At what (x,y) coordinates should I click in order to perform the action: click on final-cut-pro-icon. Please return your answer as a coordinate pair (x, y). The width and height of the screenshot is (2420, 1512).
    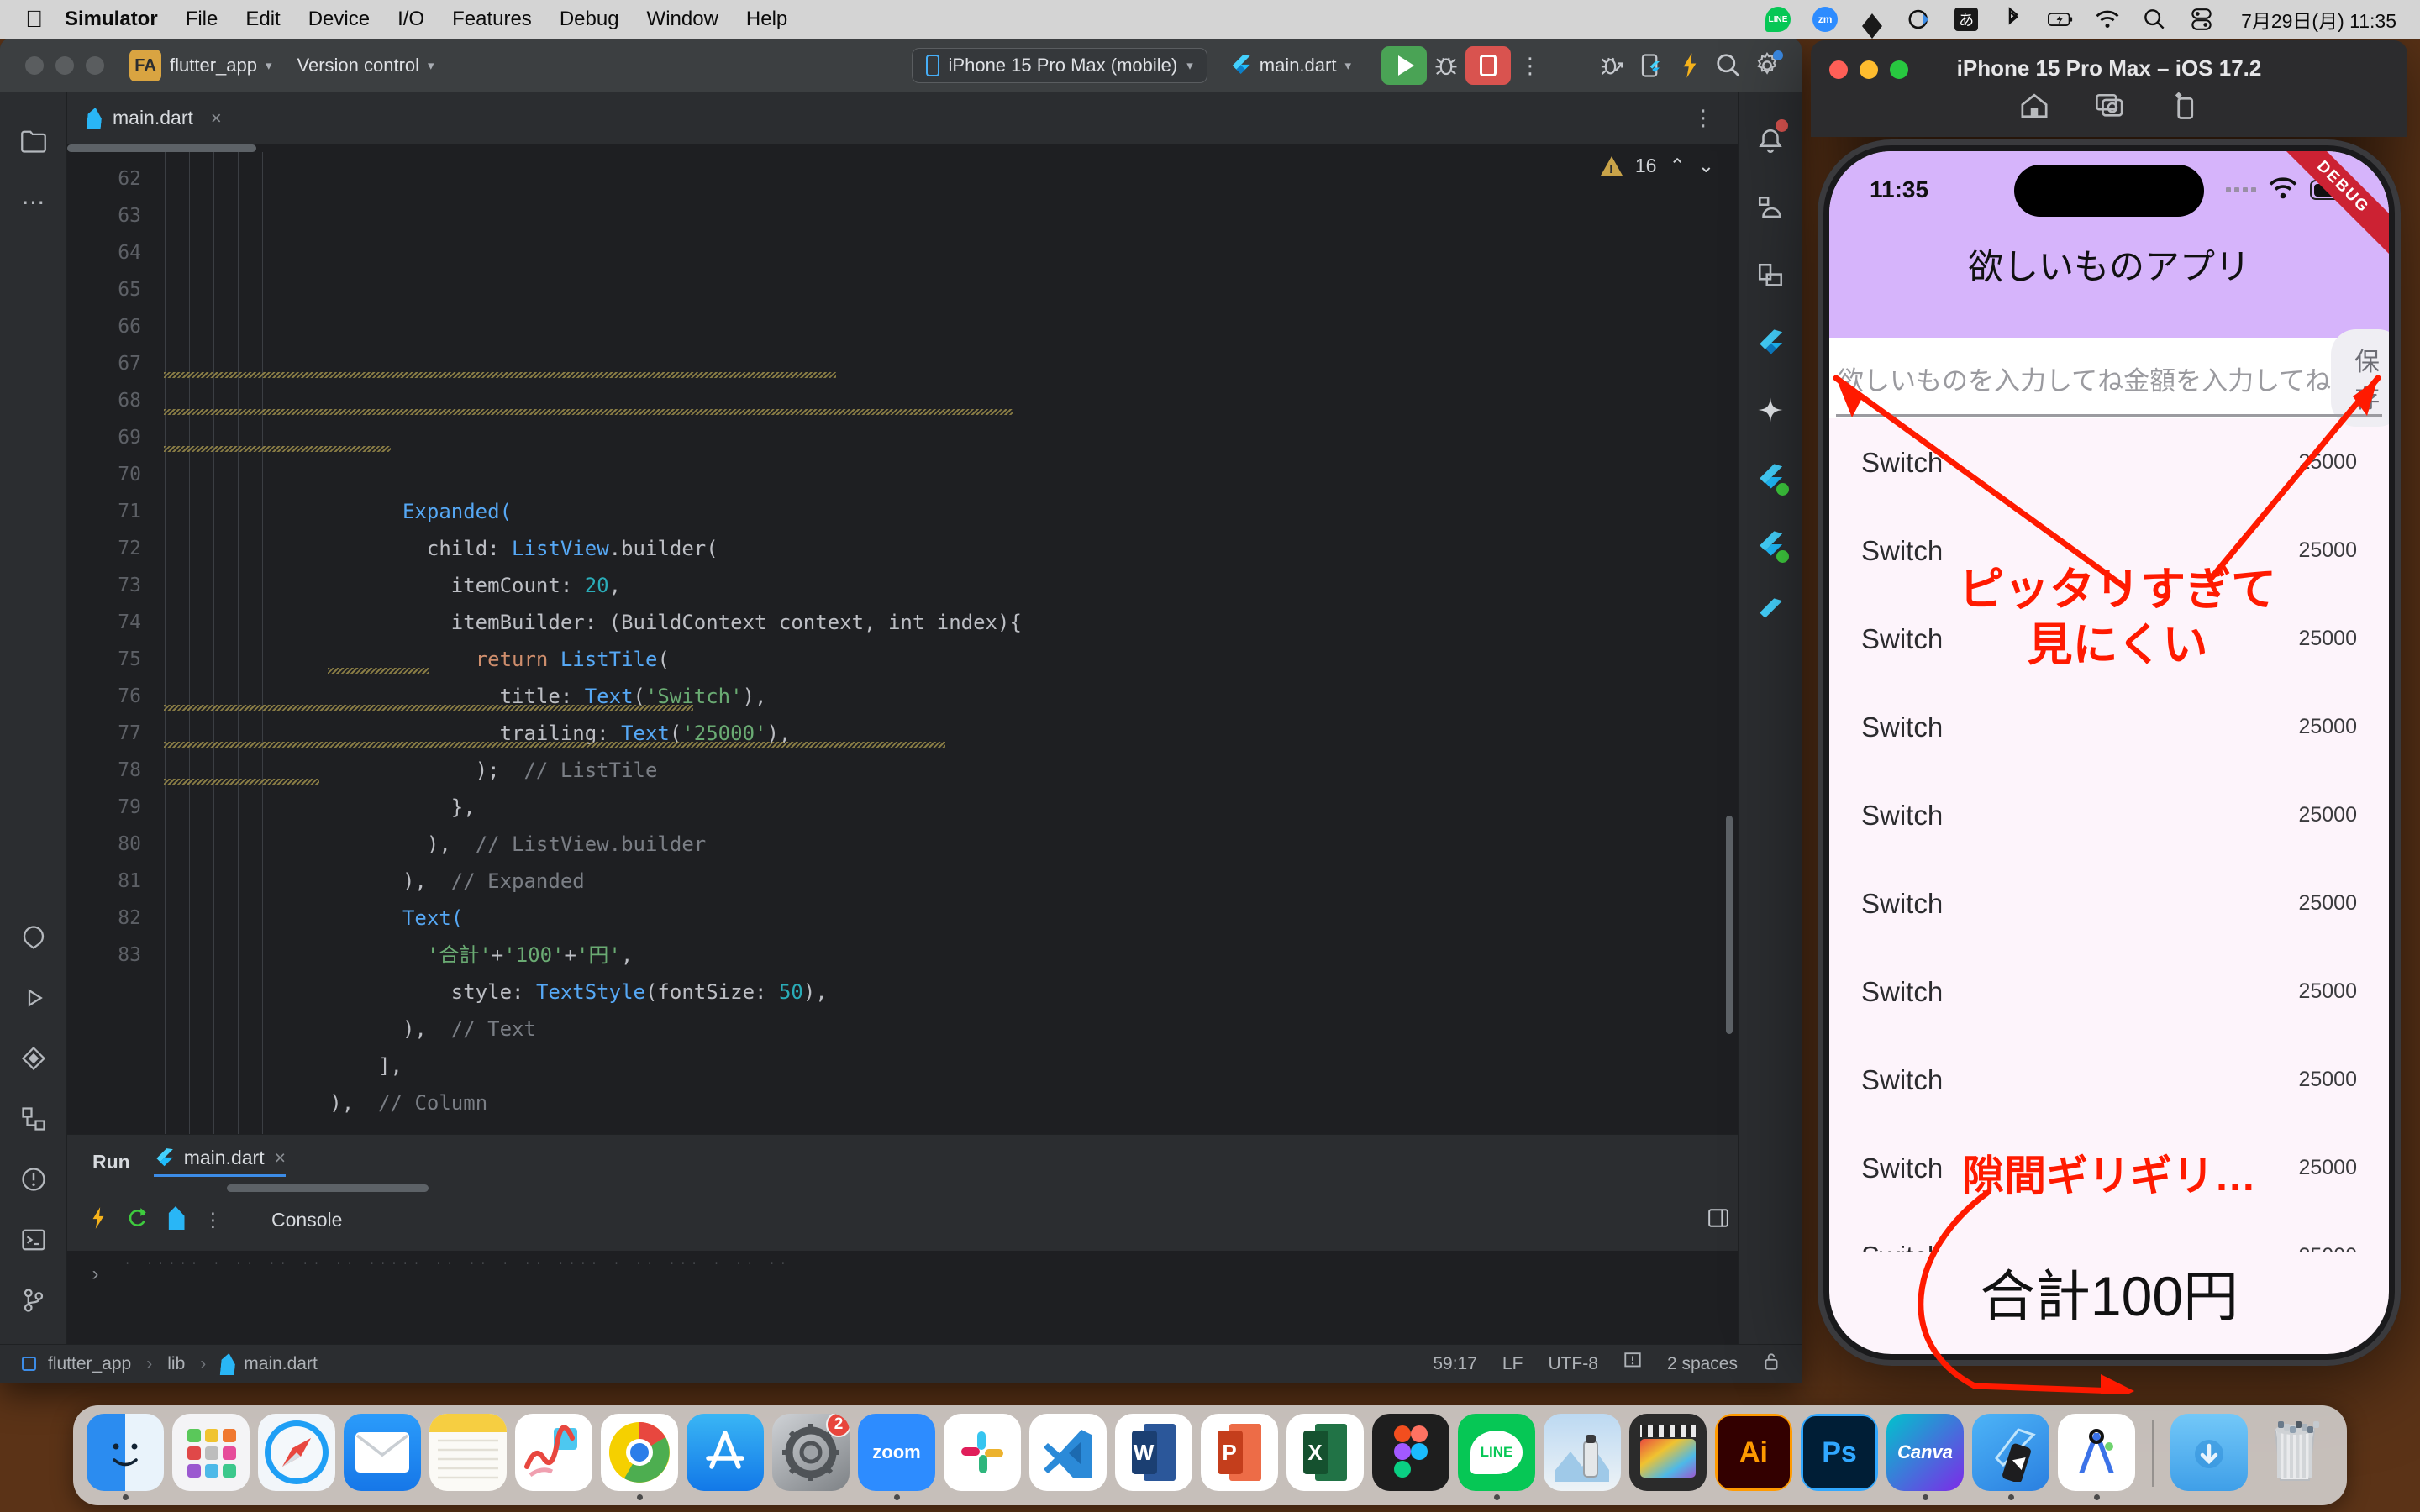
    Looking at the image, I should click on (1668, 1452).